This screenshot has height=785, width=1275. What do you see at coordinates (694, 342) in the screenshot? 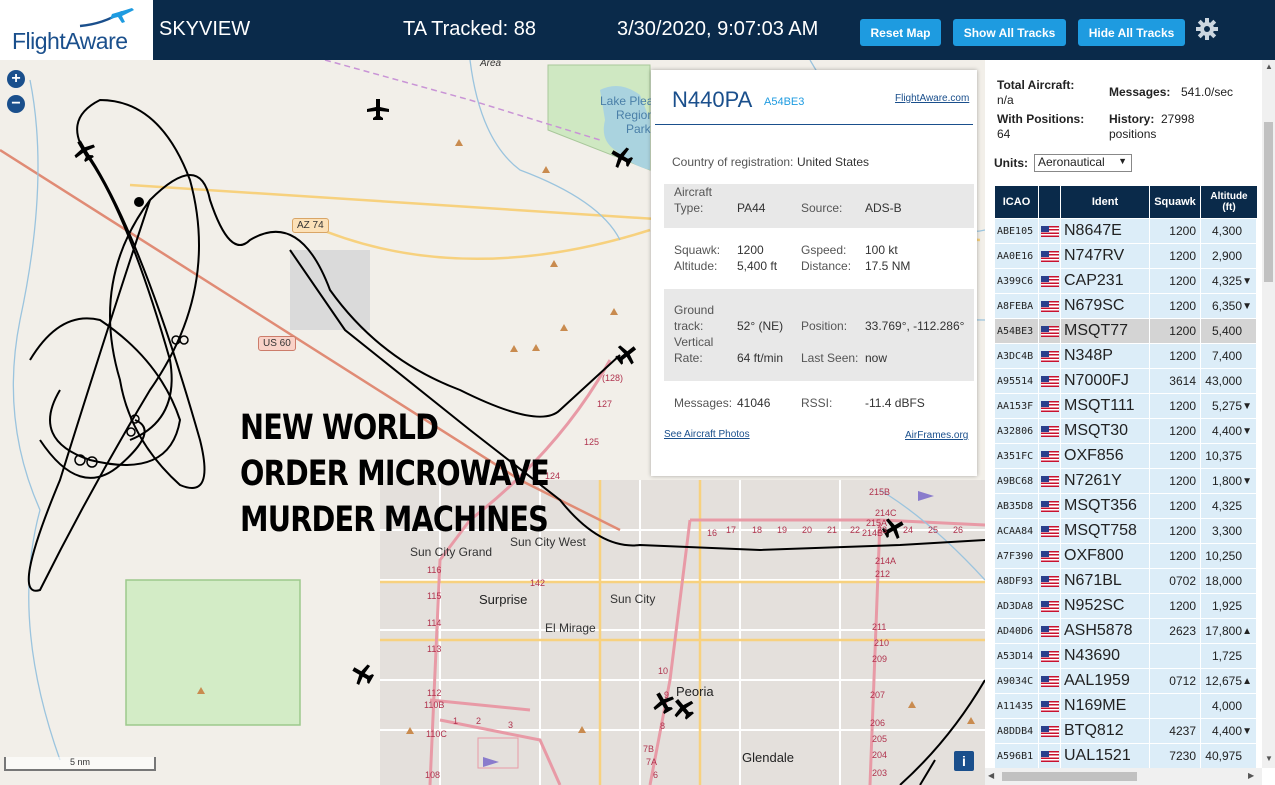
I see `vrate-label-1: Vertical` at bounding box center [694, 342].